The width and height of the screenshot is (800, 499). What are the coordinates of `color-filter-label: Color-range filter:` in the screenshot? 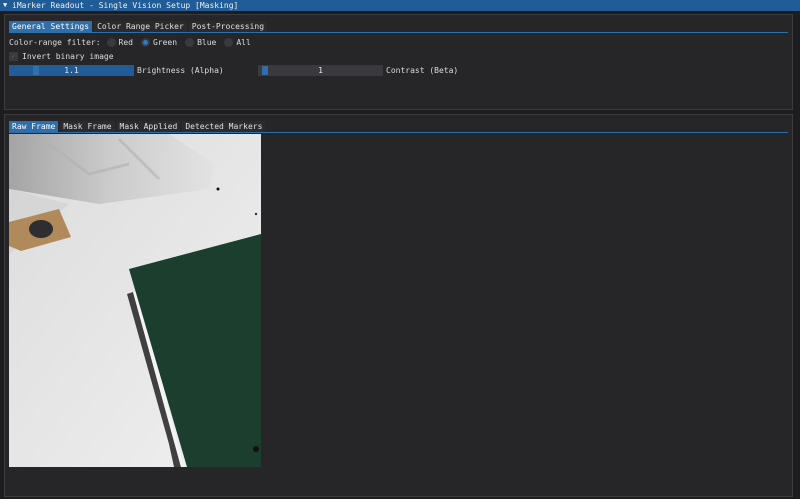 It's located at (55, 42).